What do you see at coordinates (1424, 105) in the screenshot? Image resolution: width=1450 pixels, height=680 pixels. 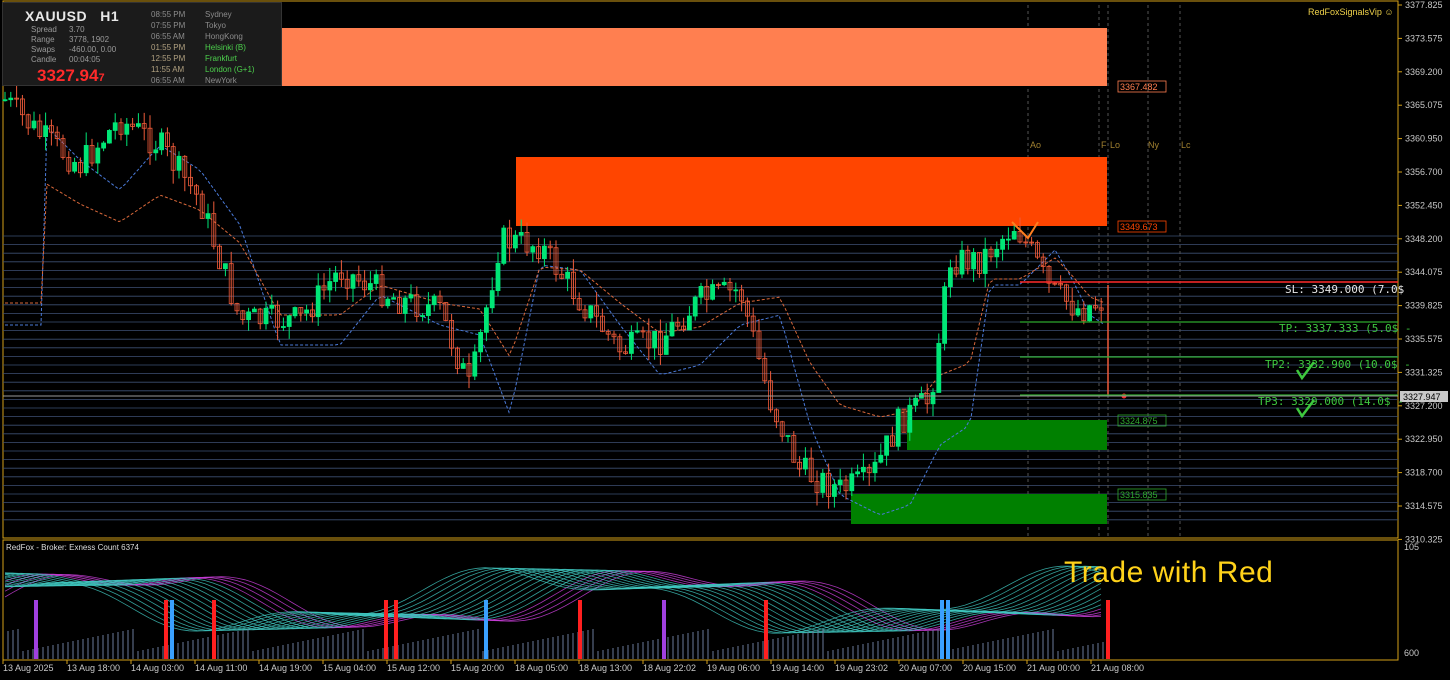 I see `price-axis-label: 3365.075` at bounding box center [1424, 105].